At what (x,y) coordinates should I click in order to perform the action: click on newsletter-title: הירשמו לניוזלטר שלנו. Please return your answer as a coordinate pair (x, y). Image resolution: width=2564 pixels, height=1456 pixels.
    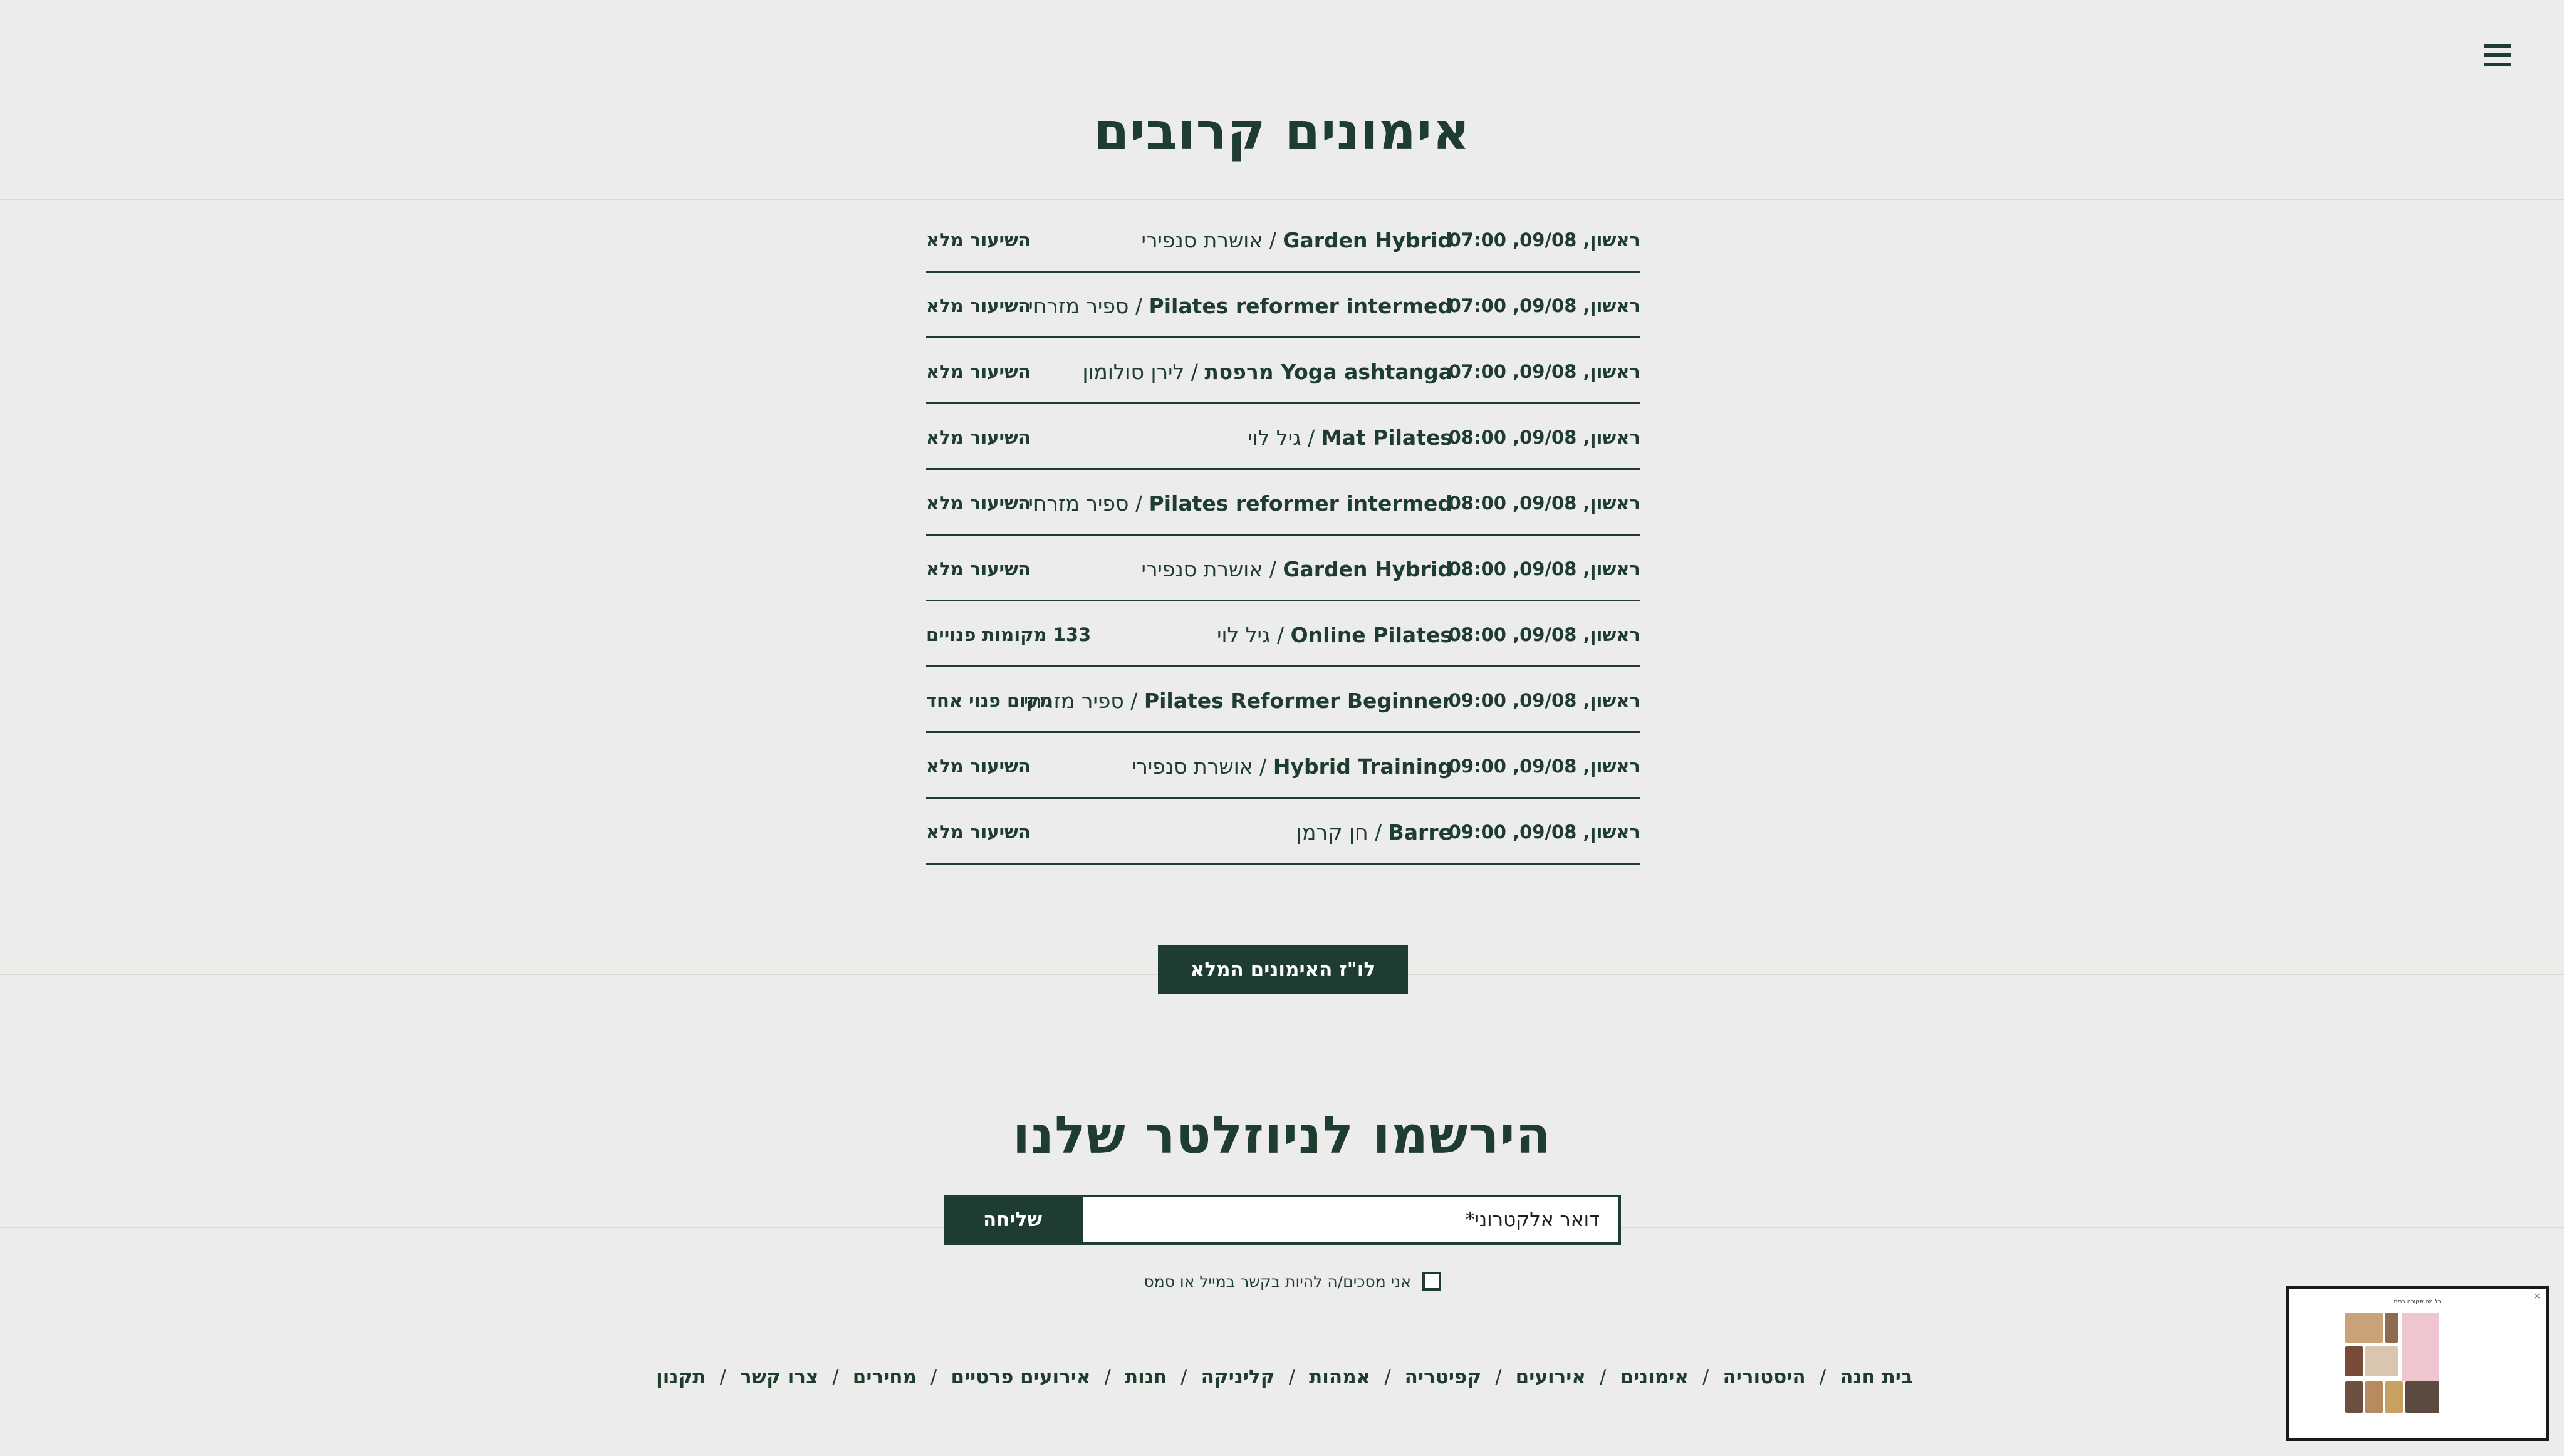
    Looking at the image, I should click on (1282, 1135).